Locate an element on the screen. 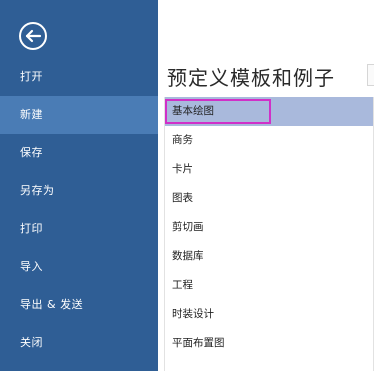  template-category-floor-plan: 平面布置图 is located at coordinates (269, 343).